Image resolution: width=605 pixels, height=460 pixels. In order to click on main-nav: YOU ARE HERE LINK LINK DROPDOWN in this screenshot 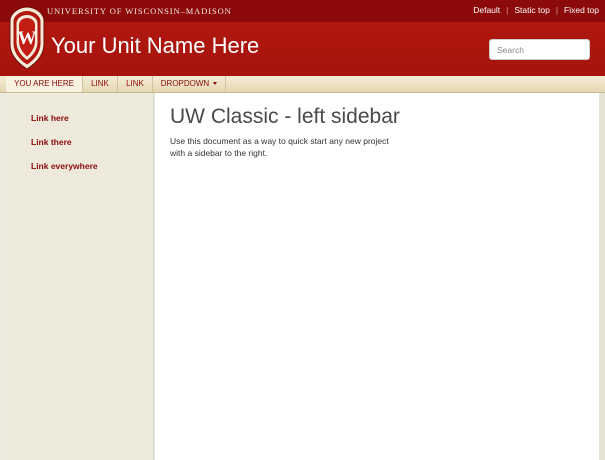, I will do `click(302, 84)`.